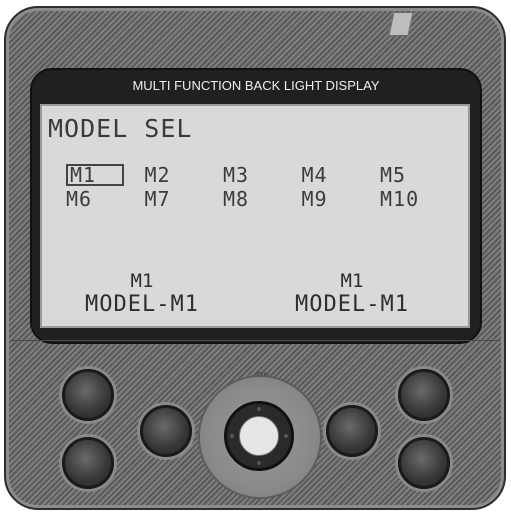 Image resolution: width=511 pixels, height=515 pixels. I want to click on model-m3: M3, so click(256, 176).